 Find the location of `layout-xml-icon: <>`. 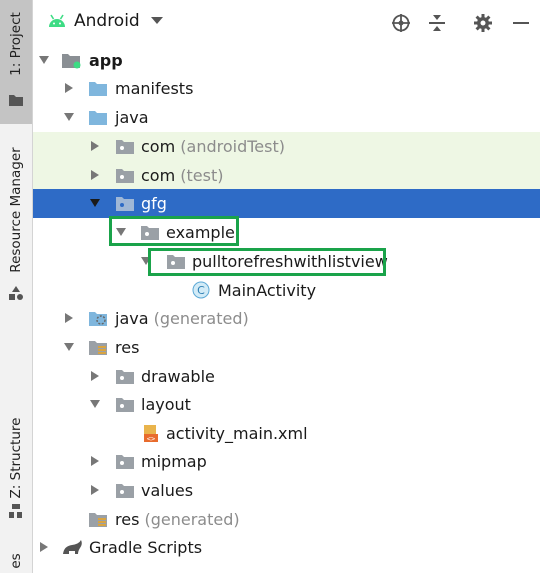

layout-xml-icon: <> is located at coordinates (151, 433).